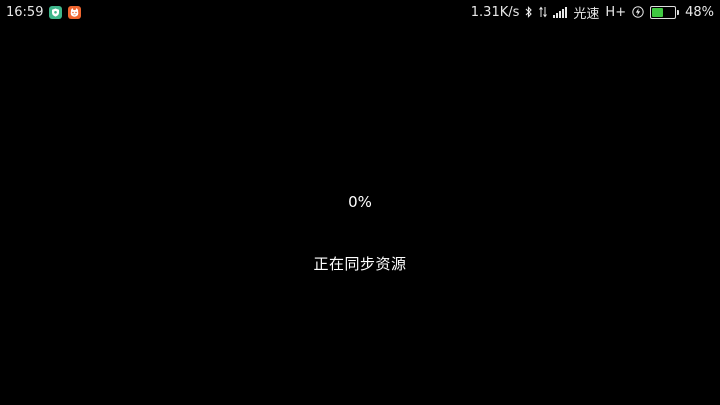 This screenshot has height=405, width=720. What do you see at coordinates (699, 12) in the screenshot?
I see `battery-percent: 48%` at bounding box center [699, 12].